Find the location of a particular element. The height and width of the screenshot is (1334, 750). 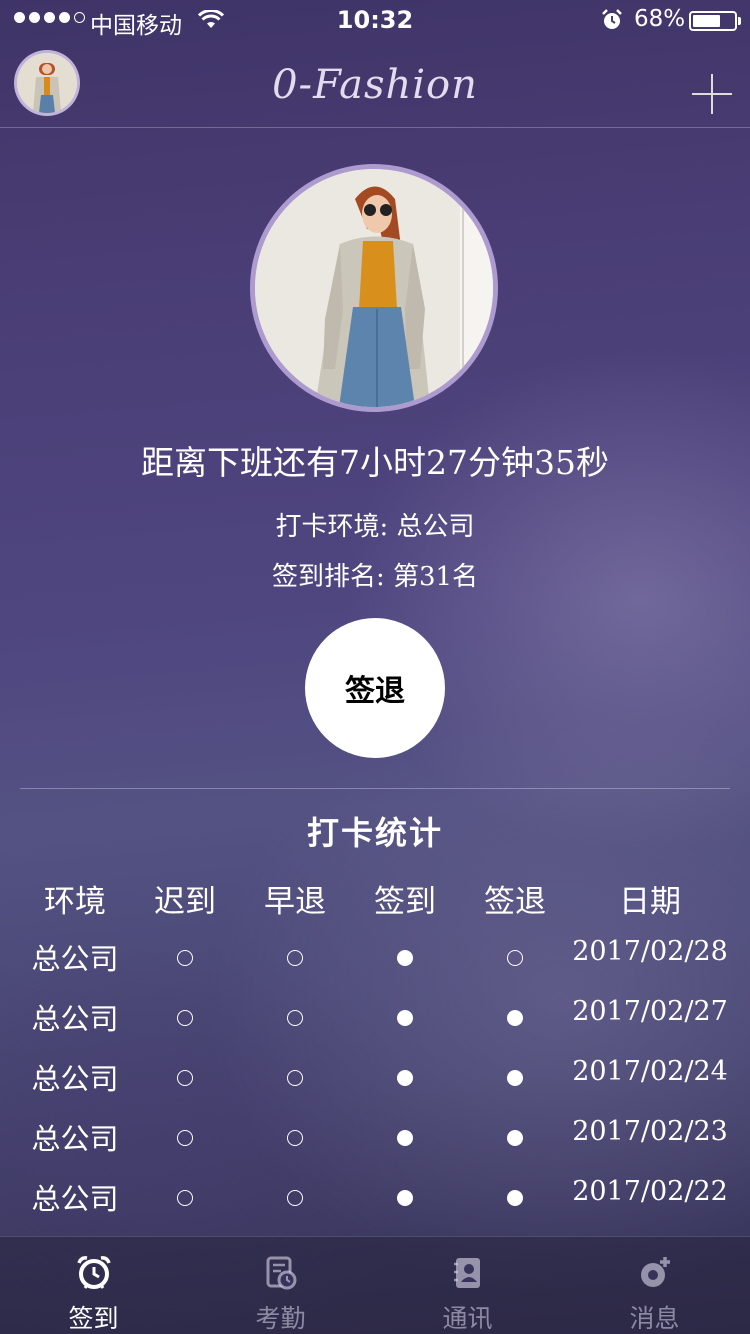

alarm-clock-icon is located at coordinates (94, 1272).